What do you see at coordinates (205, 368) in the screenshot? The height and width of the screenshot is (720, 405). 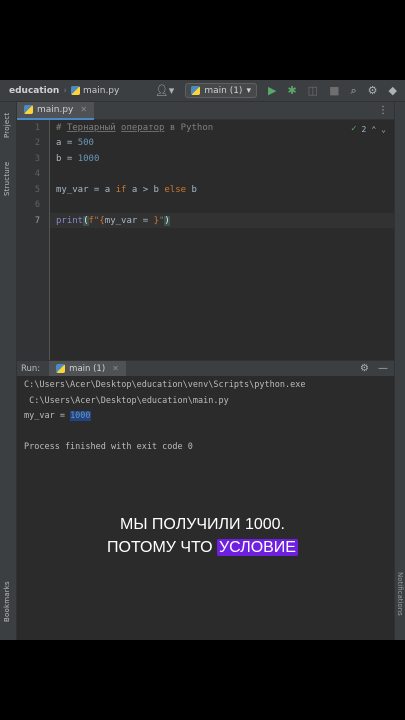 I see `run-tool-header: Run: main (1) ✕ ⚙ —` at bounding box center [205, 368].